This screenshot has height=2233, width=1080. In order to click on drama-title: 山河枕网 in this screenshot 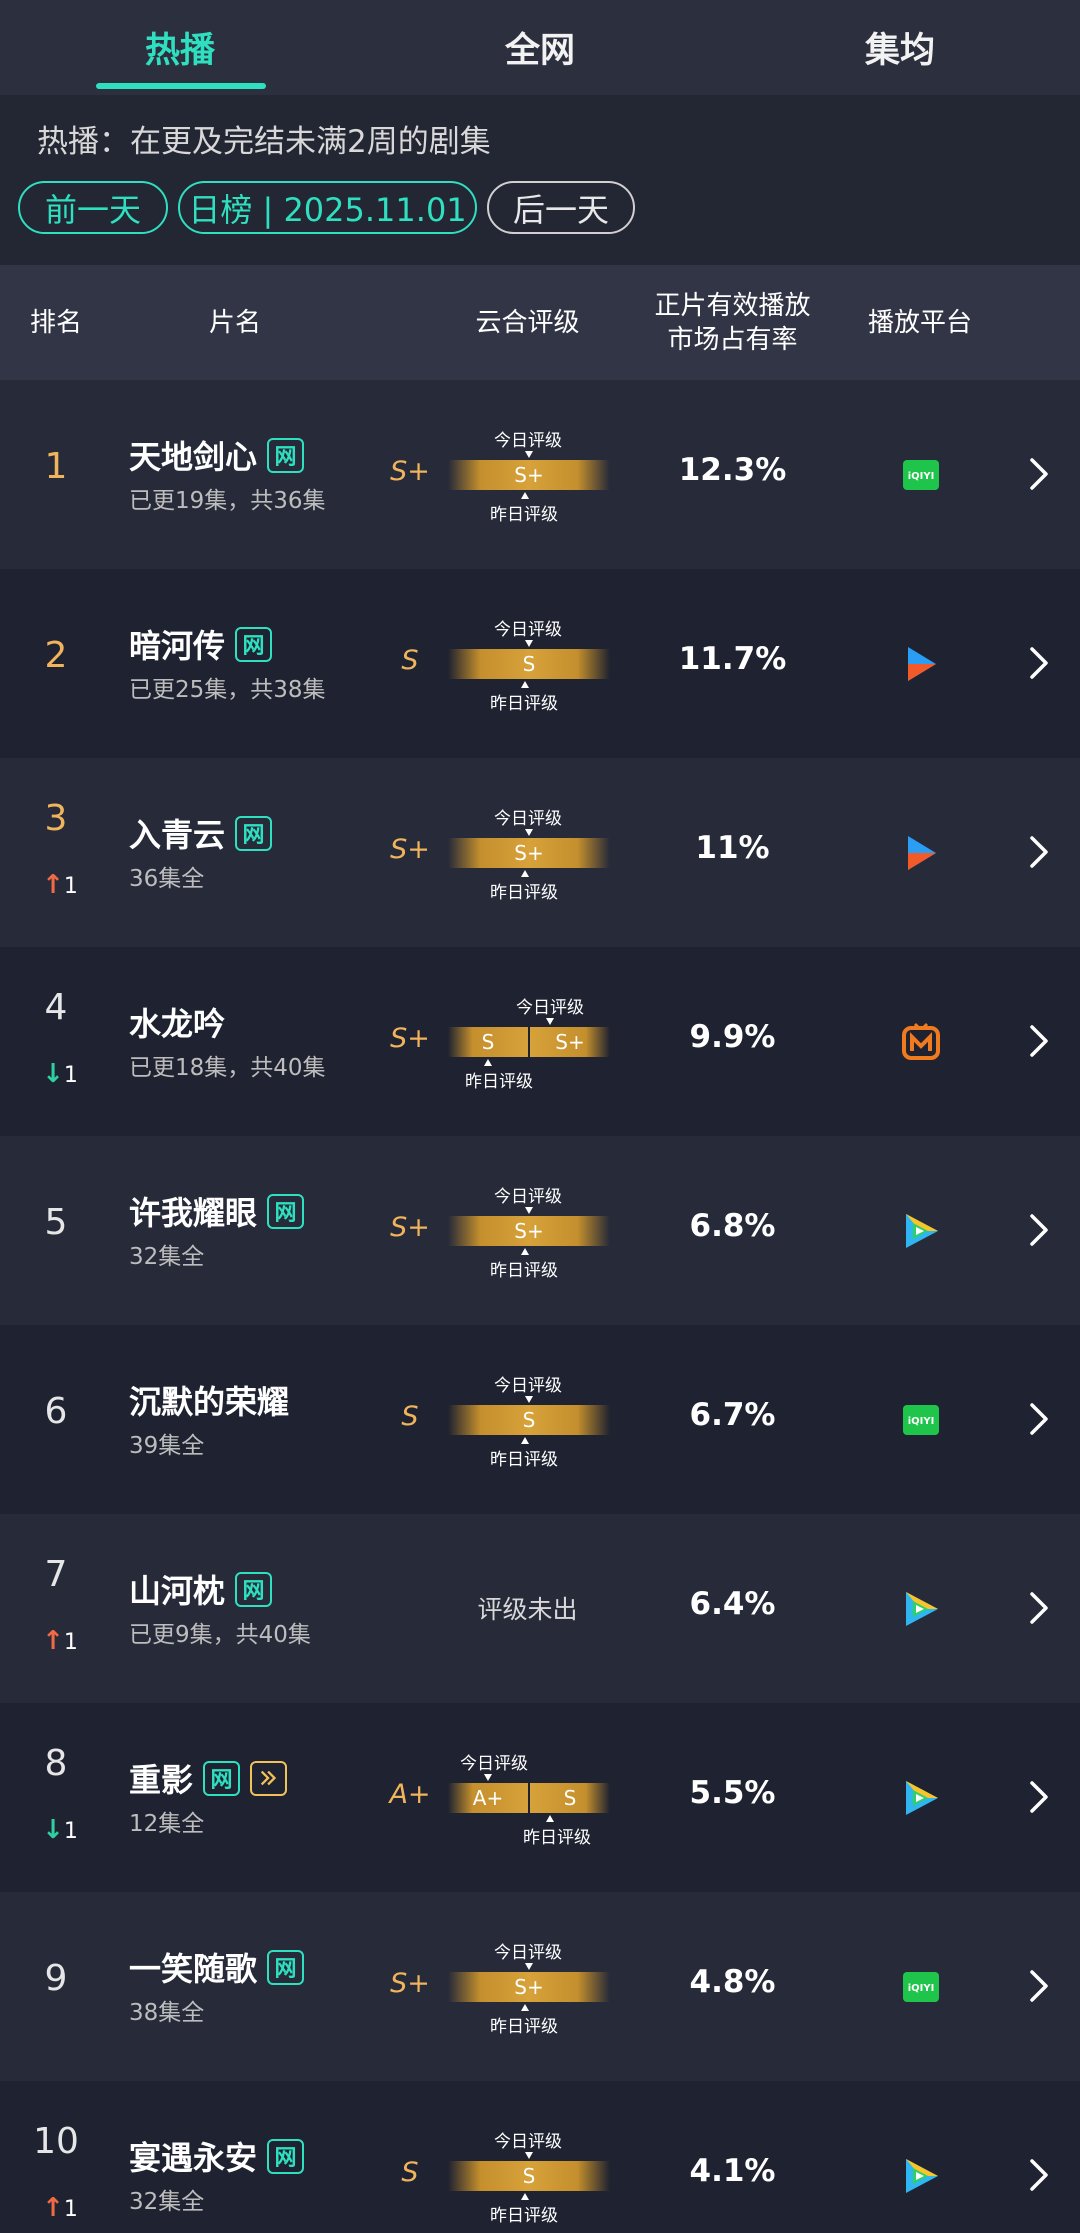, I will do `click(201, 1589)`.